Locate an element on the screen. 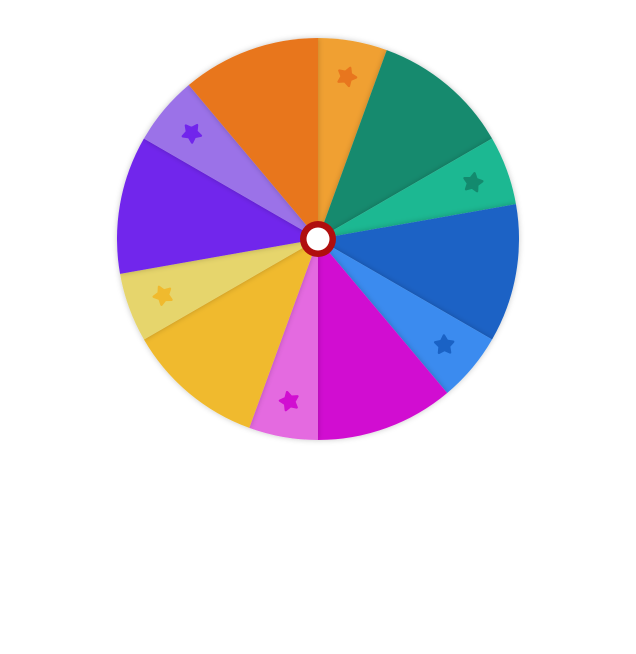 The image size is (636, 654). wheel-hub is located at coordinates (318, 239).